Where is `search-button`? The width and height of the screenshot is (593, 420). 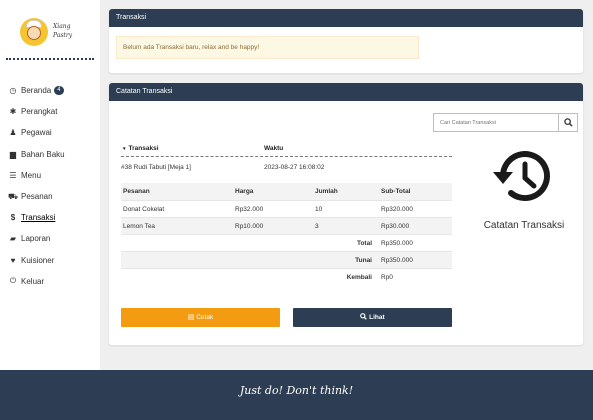 search-button is located at coordinates (568, 122).